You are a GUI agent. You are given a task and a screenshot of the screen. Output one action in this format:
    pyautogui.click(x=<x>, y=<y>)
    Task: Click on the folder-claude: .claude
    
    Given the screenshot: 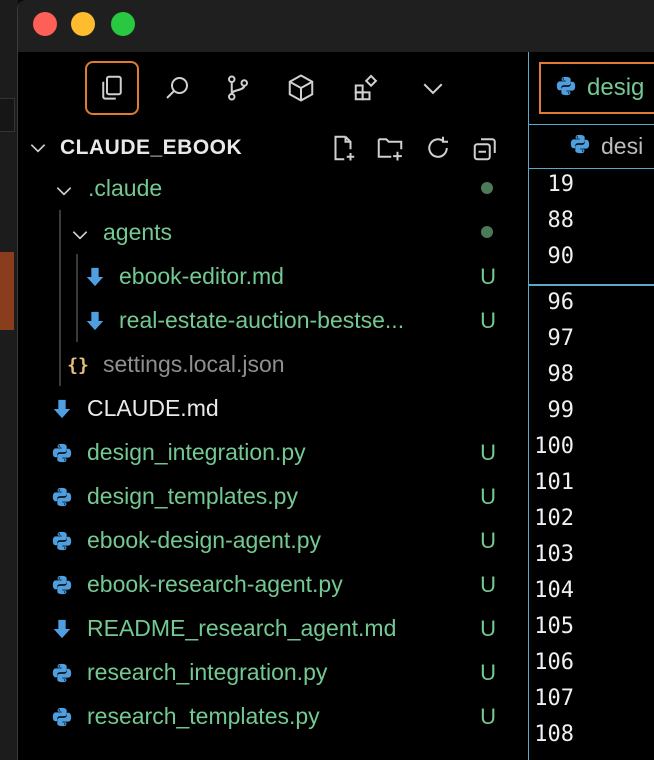 What is the action you would take?
    pyautogui.click(x=273, y=189)
    